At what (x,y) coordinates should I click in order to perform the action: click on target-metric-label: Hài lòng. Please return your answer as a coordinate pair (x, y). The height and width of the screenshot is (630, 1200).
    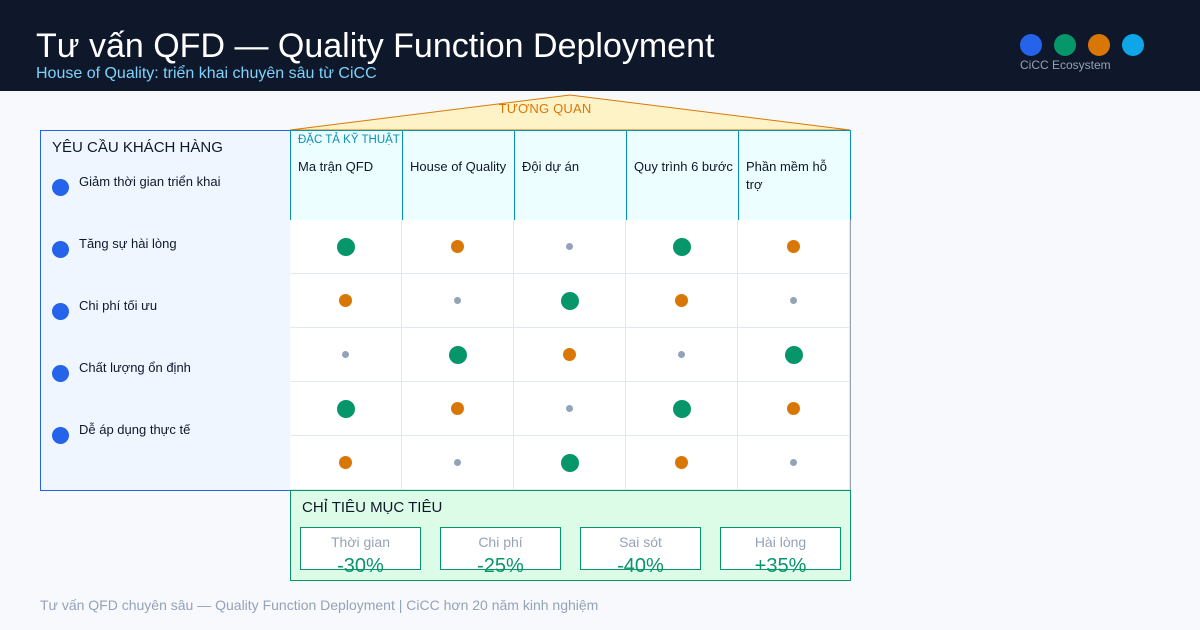
    Looking at the image, I should click on (780, 542).